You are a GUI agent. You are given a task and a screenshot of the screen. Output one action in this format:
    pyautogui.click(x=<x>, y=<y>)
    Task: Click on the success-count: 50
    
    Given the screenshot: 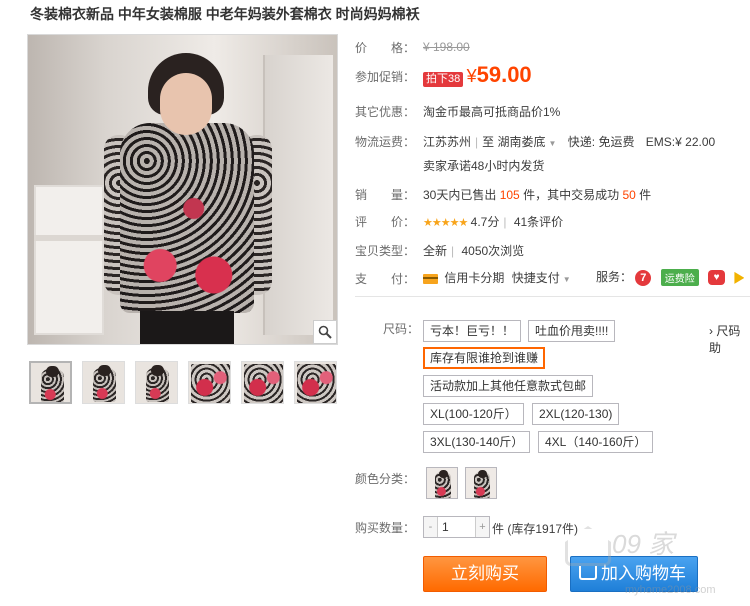 What is the action you would take?
    pyautogui.click(x=629, y=195)
    